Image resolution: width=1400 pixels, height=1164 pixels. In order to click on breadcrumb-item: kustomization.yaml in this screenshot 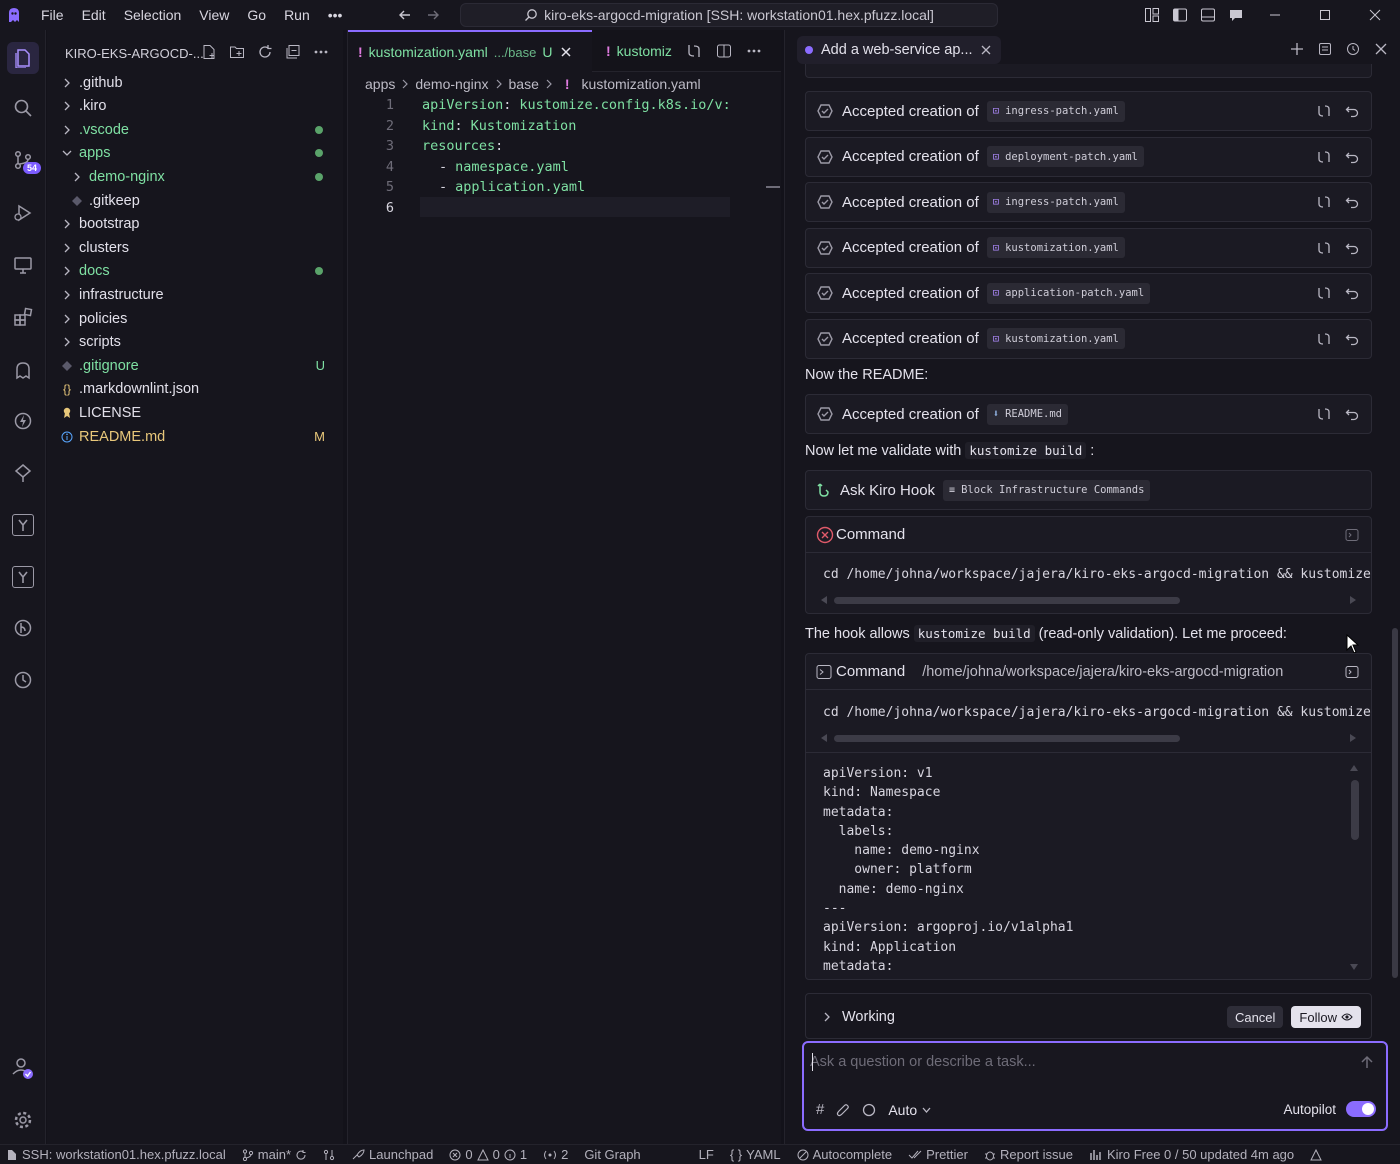, I will do `click(641, 84)`.